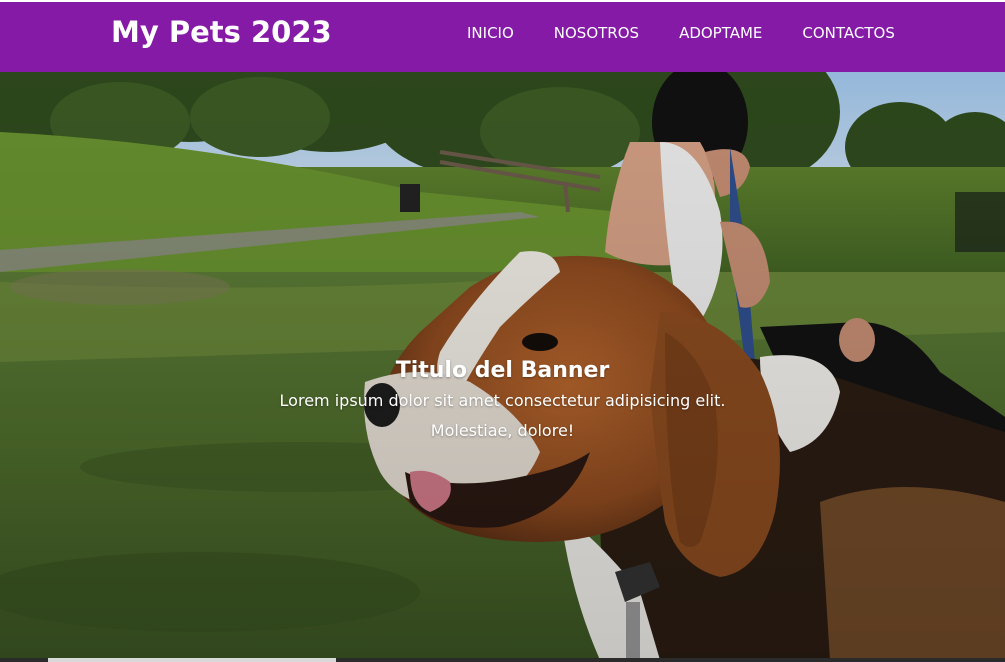 The width and height of the screenshot is (1005, 662). What do you see at coordinates (720, 33) in the screenshot?
I see `nav-link-adoptame: ADOPTAME` at bounding box center [720, 33].